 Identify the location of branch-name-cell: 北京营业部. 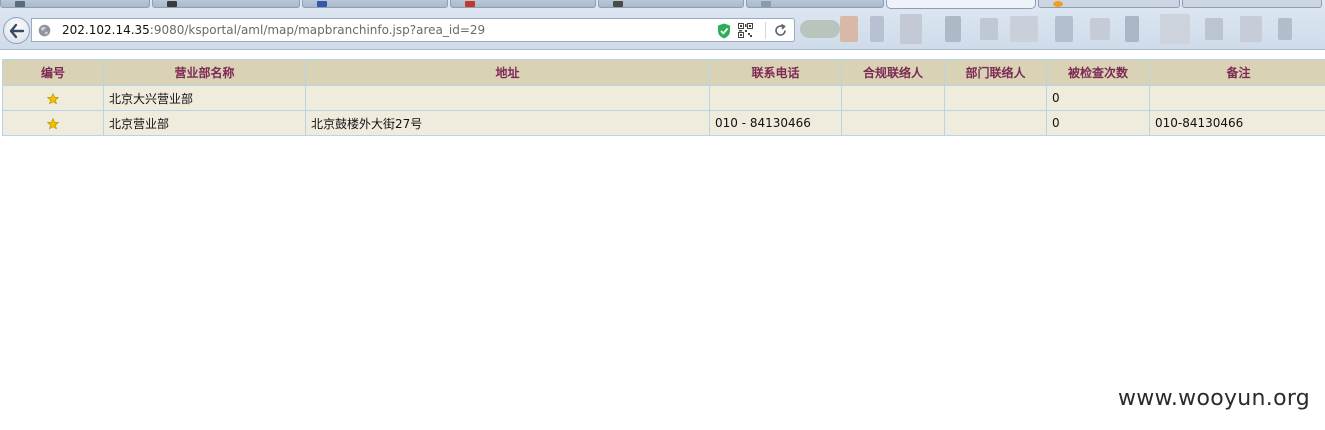
(204, 123).